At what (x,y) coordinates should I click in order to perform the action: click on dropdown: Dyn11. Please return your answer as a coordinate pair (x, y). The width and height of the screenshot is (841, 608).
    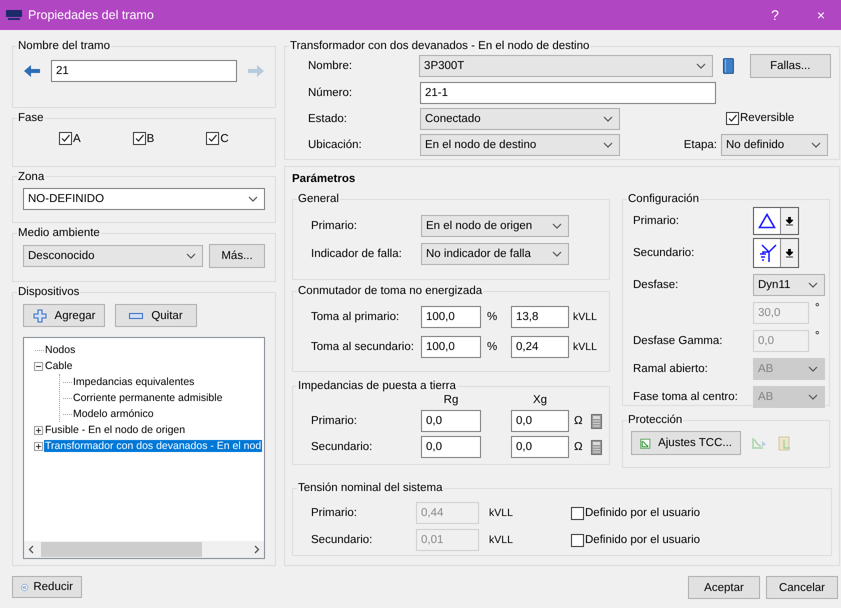
    Looking at the image, I should click on (789, 285).